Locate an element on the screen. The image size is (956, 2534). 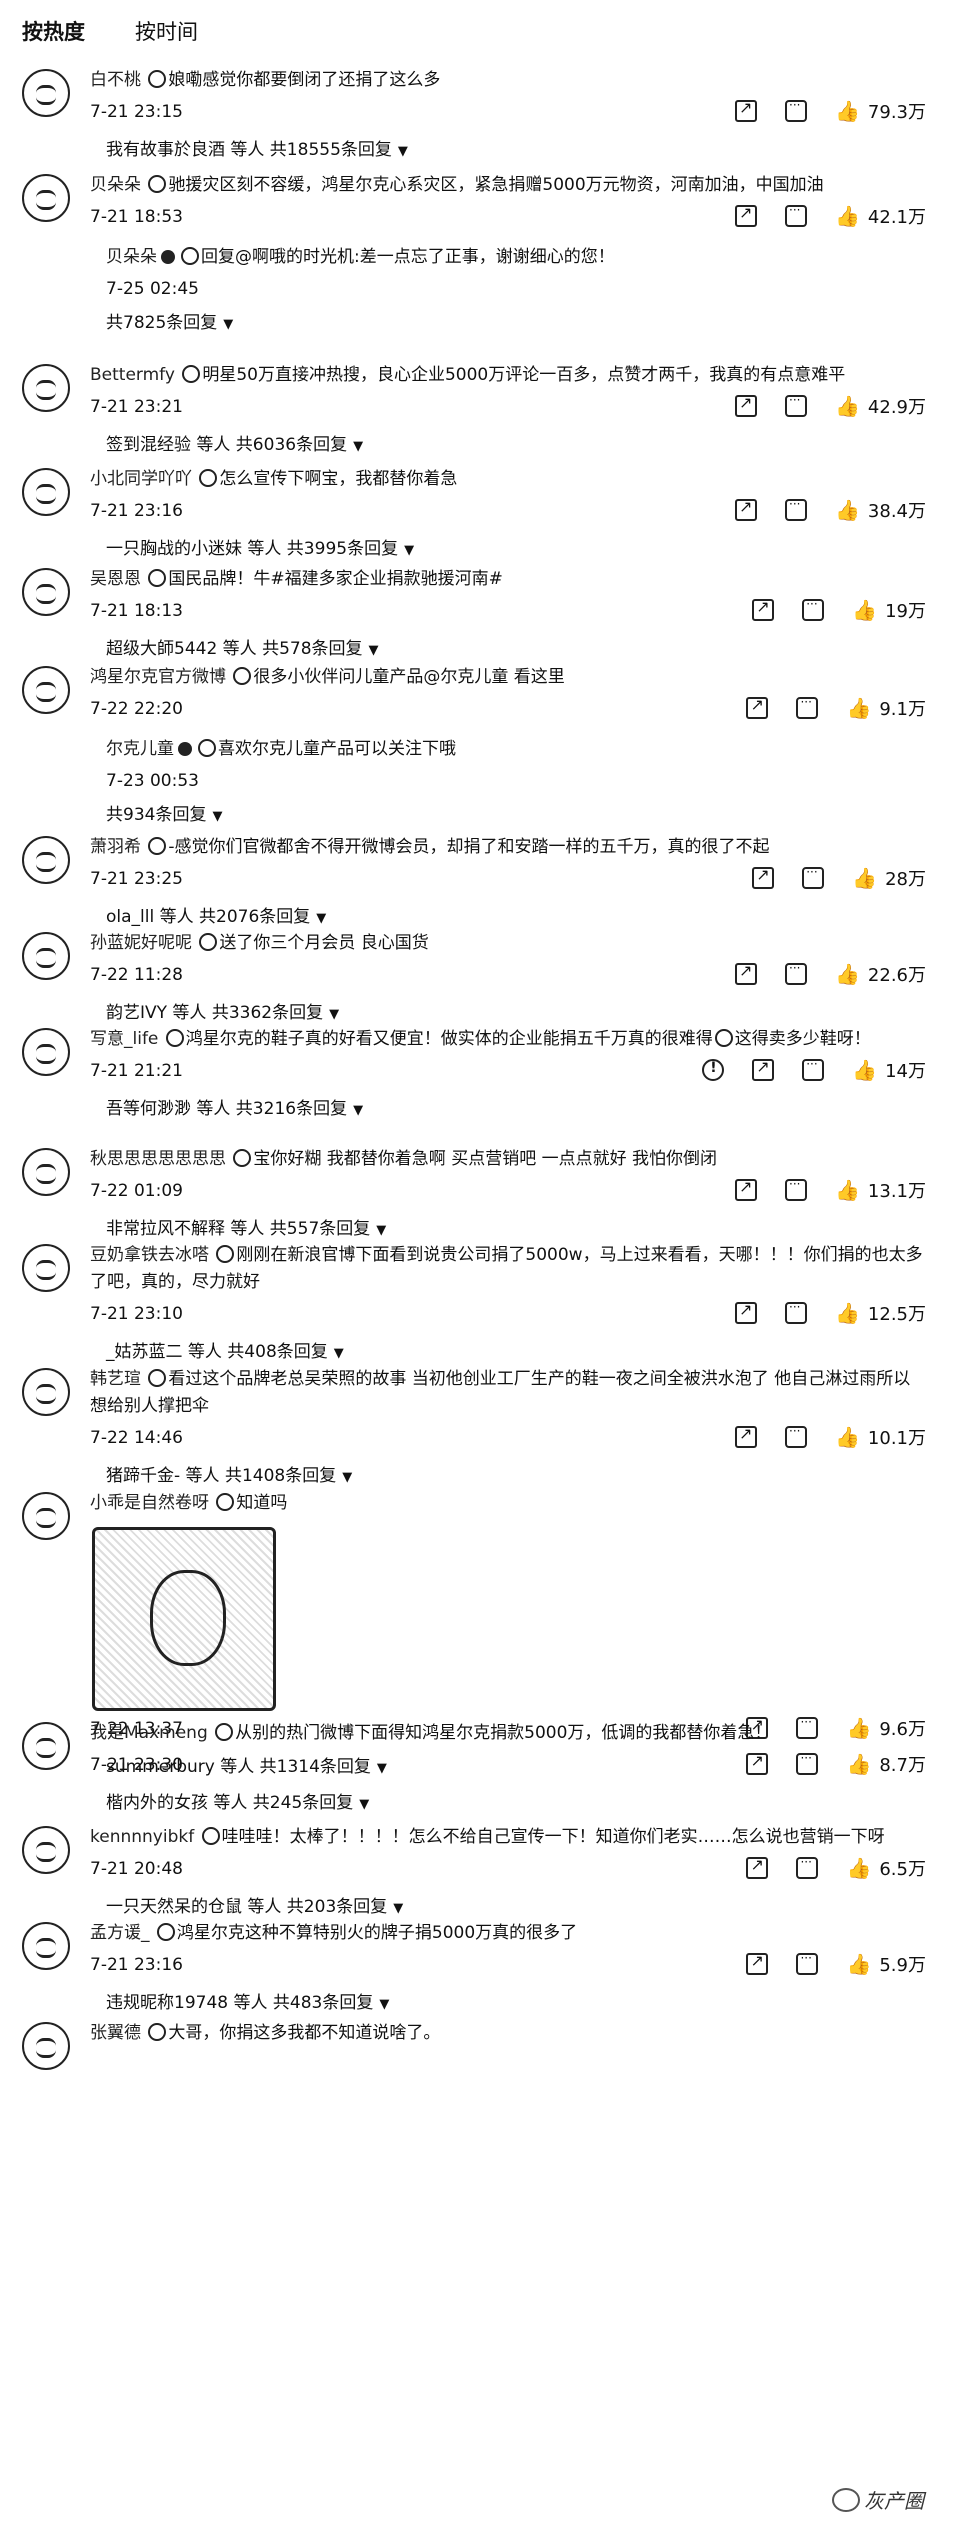
replies-link: 吾等何渺渺 等人 共3216条回复 ▼ is located at coordinates (531, 1110).